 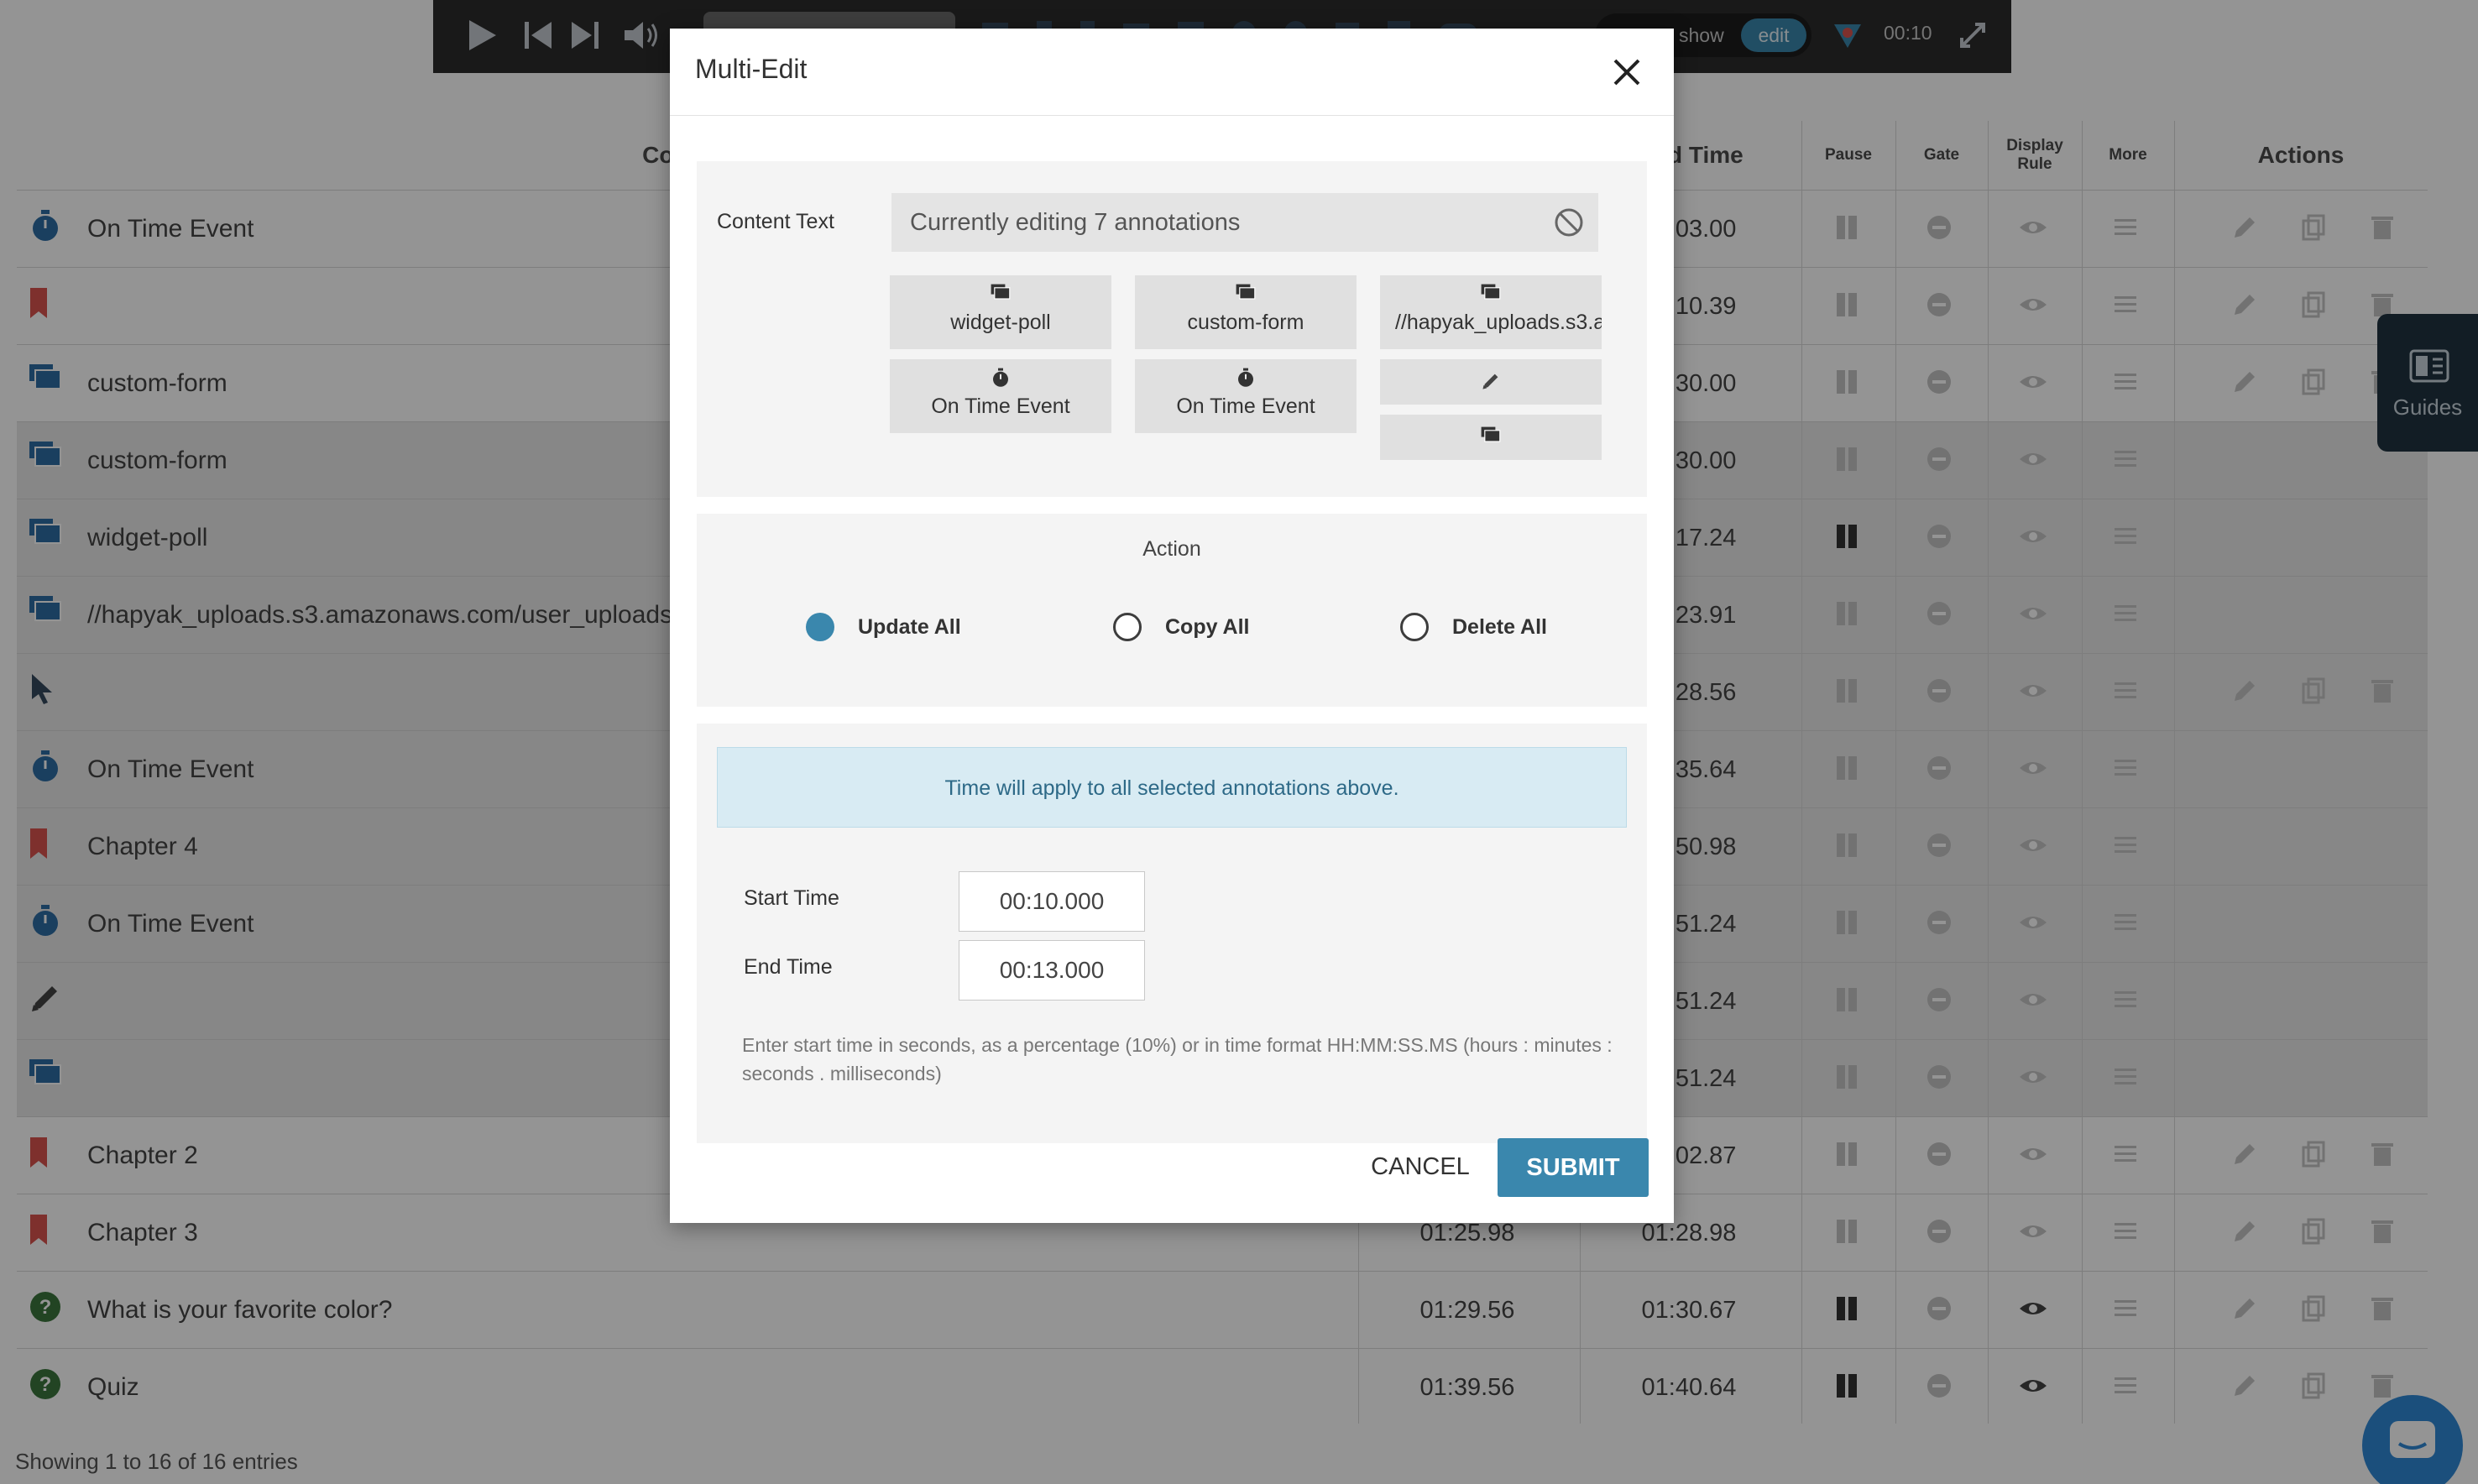 What do you see at coordinates (1076, 222) in the screenshot?
I see `content-text-placeholder: Currently editing 7 annotations` at bounding box center [1076, 222].